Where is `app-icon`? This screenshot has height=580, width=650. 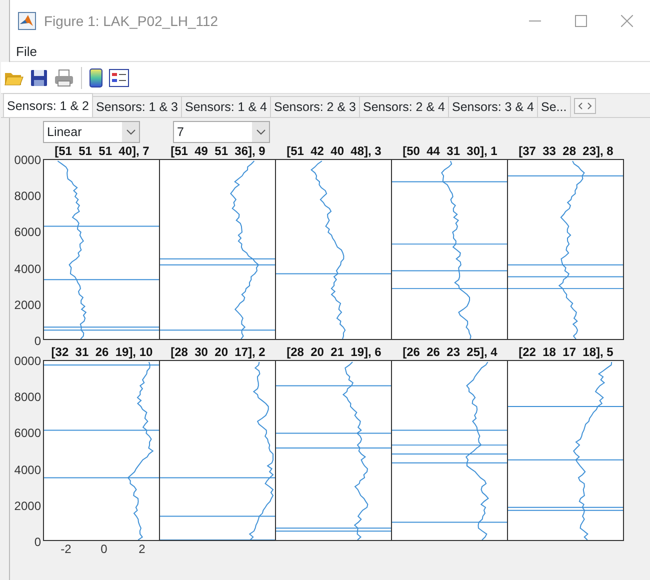
app-icon is located at coordinates (27, 21).